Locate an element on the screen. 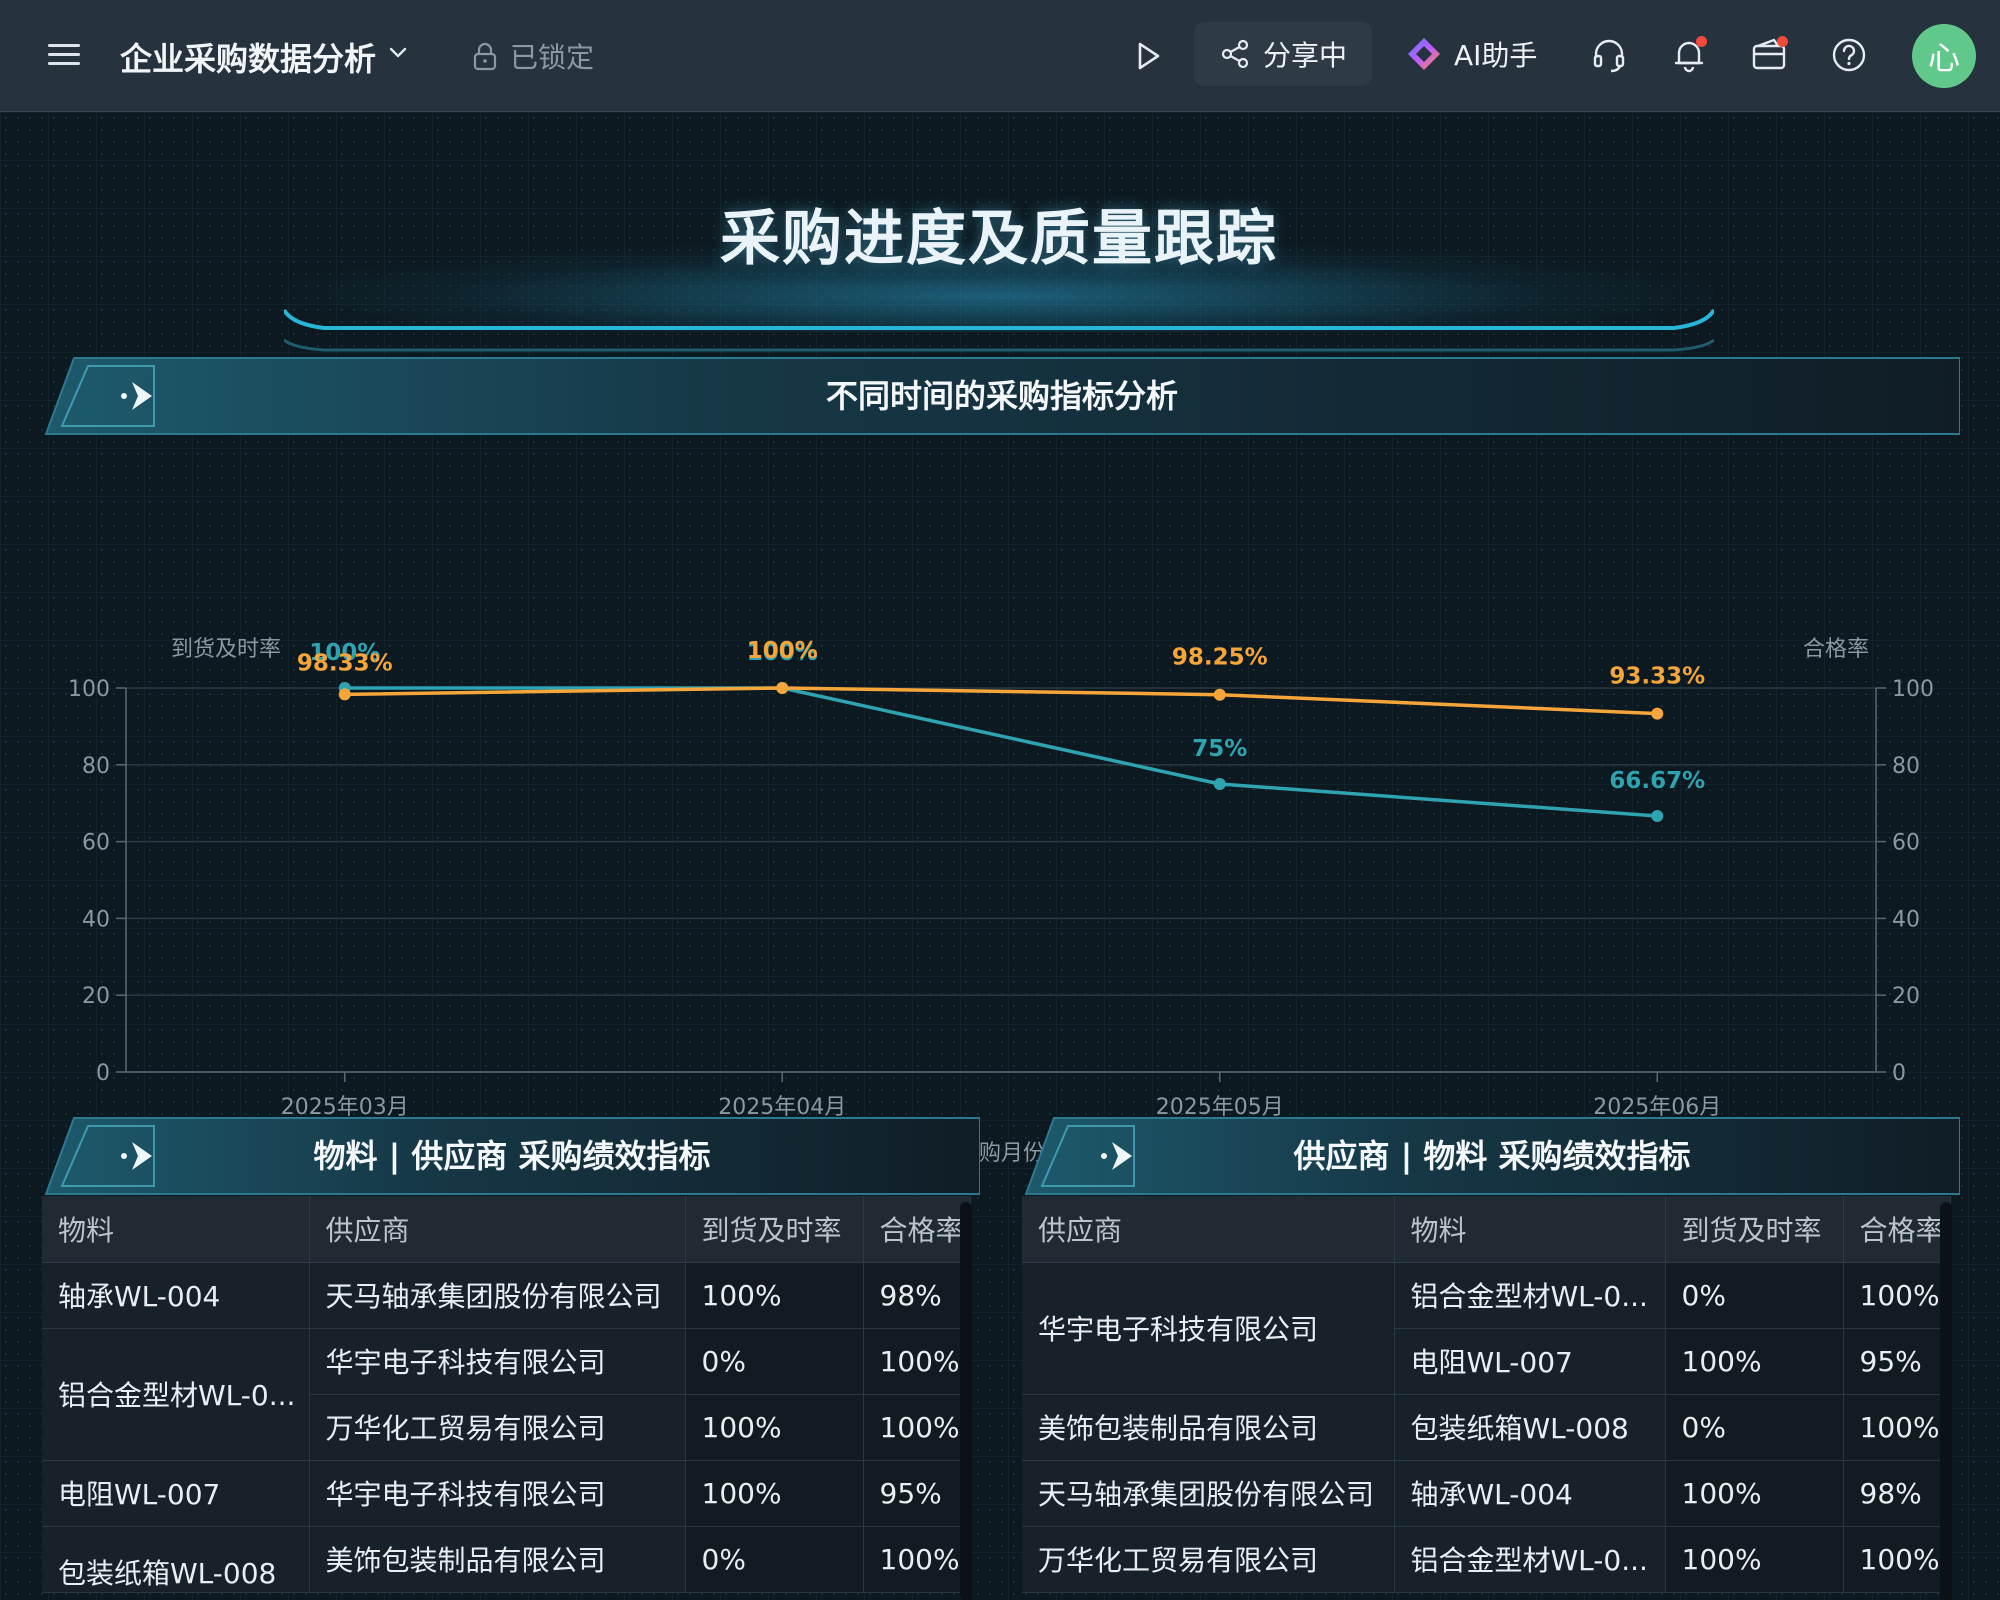 The image size is (2000, 1600). share-icon is located at coordinates (1235, 54).